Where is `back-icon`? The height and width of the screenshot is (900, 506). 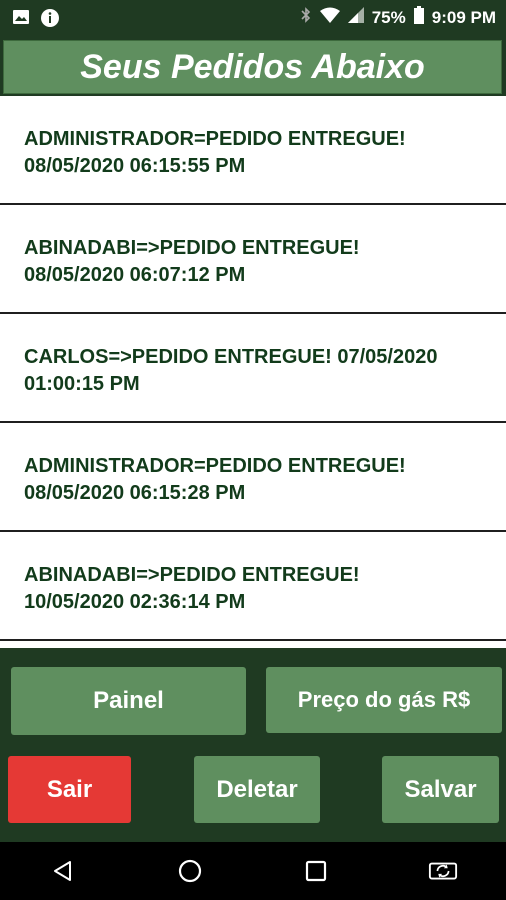 back-icon is located at coordinates (63, 871).